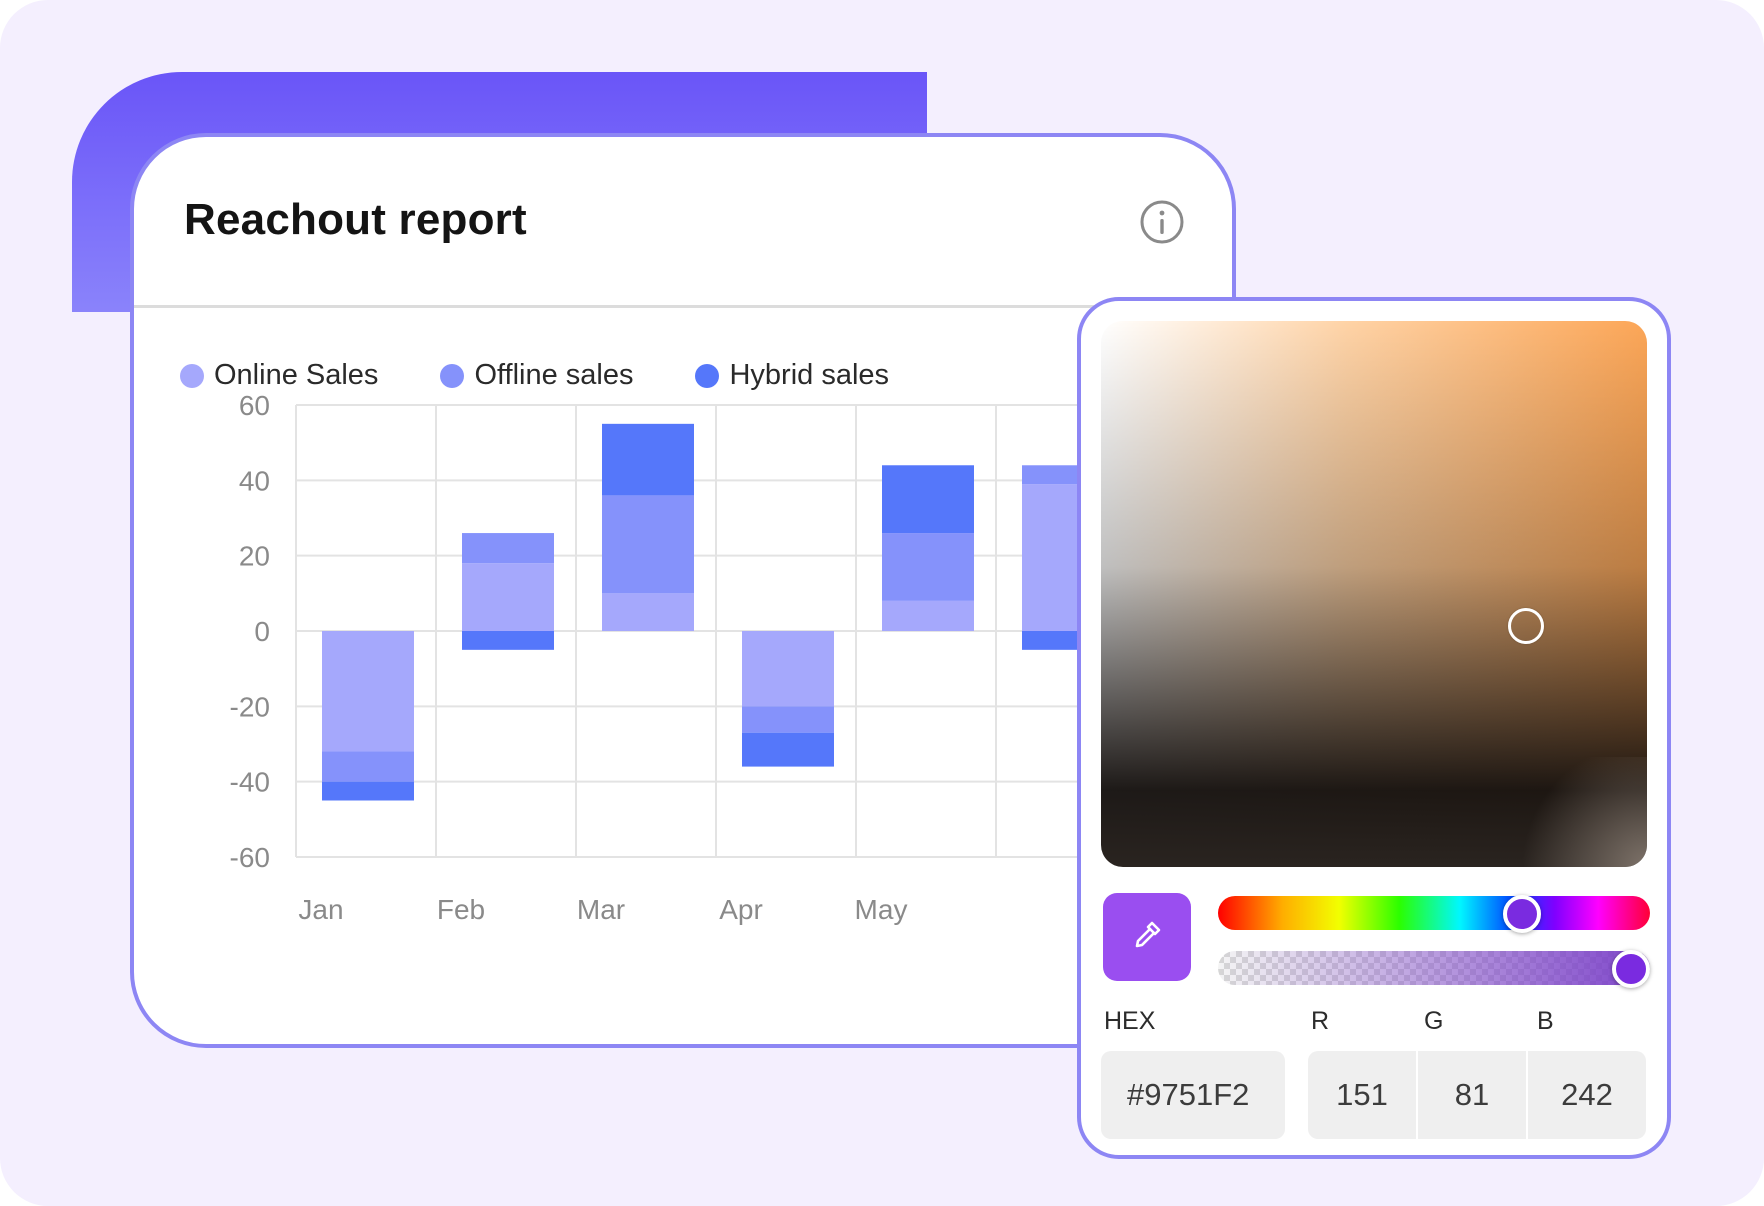 The width and height of the screenshot is (1764, 1206). What do you see at coordinates (601, 909) in the screenshot?
I see `x-tick-label: Mar` at bounding box center [601, 909].